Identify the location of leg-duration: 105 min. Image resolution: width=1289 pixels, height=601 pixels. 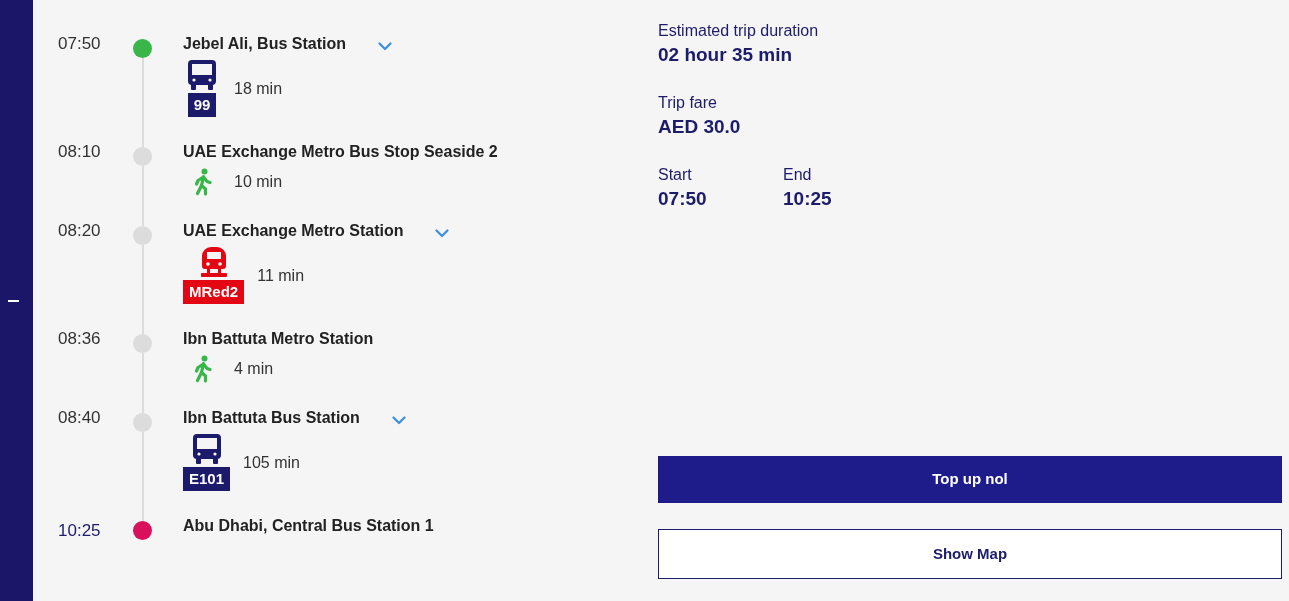
(271, 462).